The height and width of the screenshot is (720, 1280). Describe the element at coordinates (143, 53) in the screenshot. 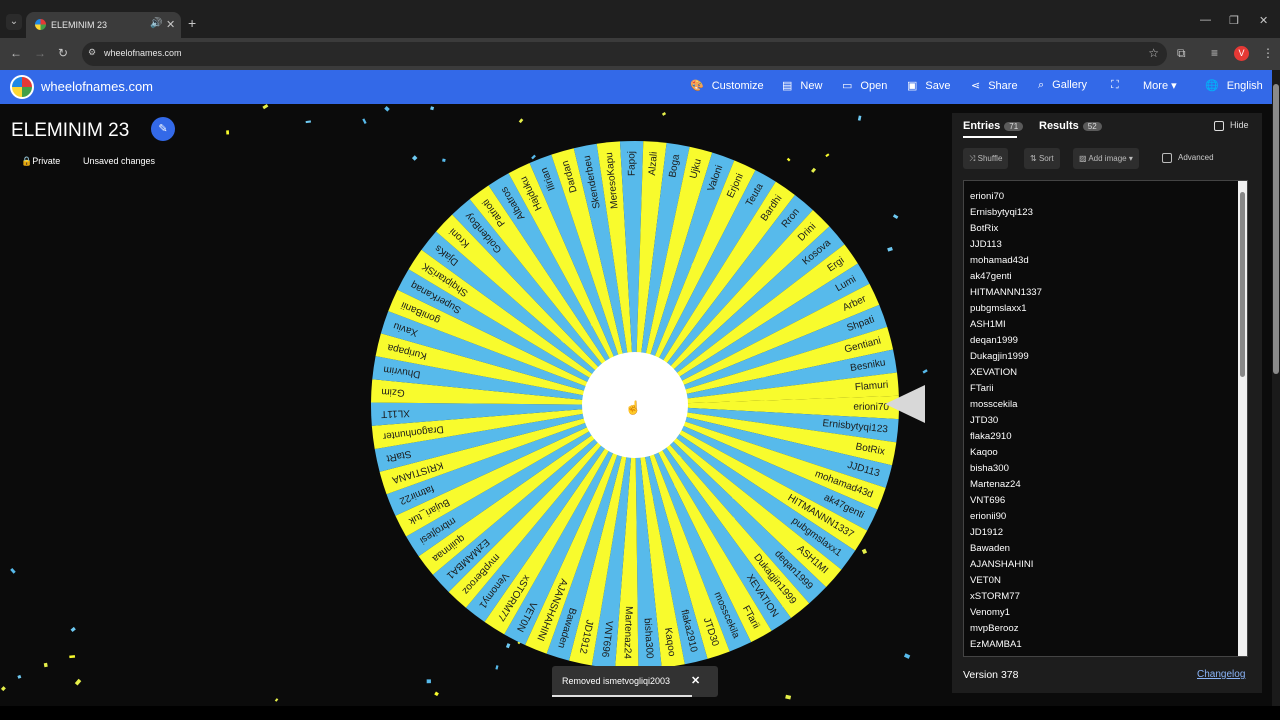

I see `url-text: wheelofnames.com` at that location.